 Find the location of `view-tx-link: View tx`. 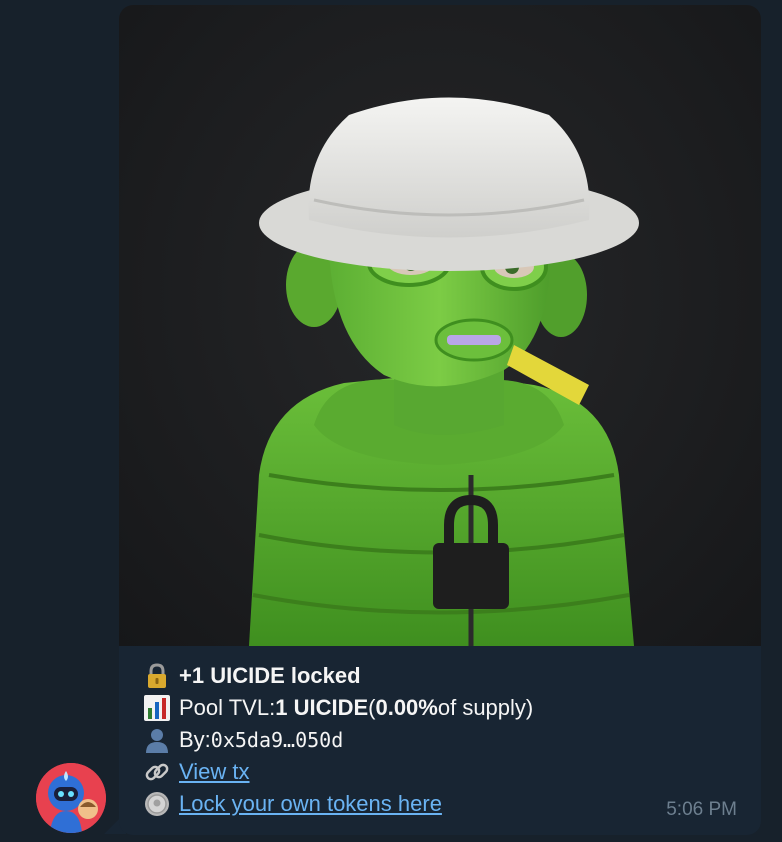

view-tx-link: View tx is located at coordinates (214, 772).